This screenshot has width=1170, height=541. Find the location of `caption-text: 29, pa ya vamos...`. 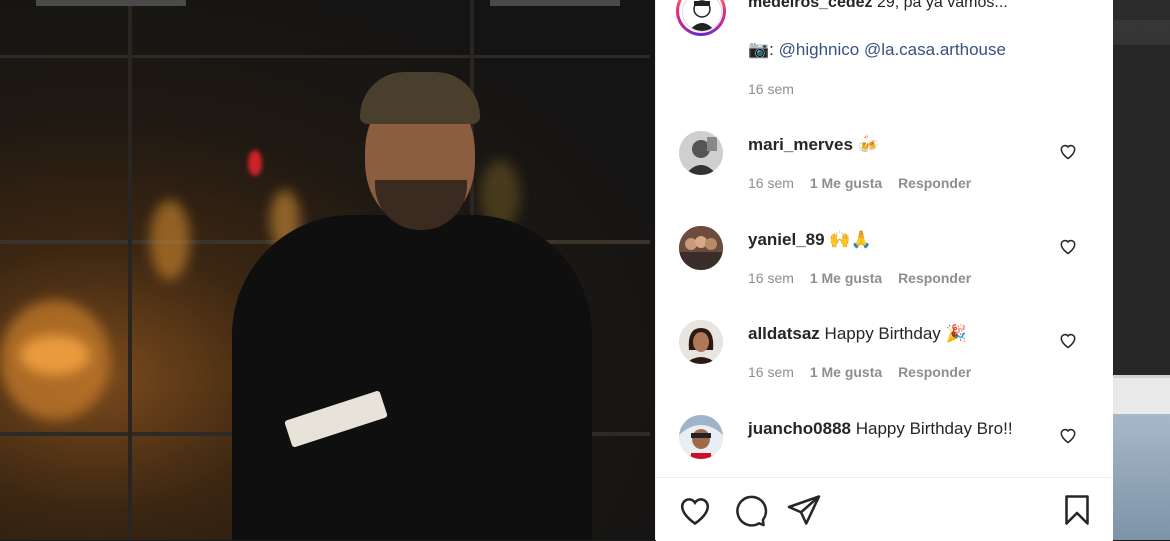

caption-text: 29, pa ya vamos... is located at coordinates (942, 5).